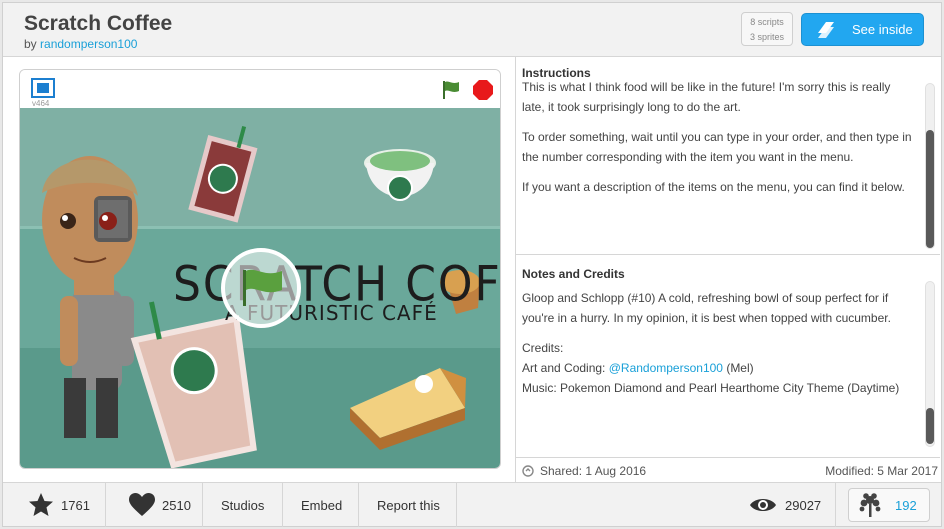 The image size is (944, 529). Describe the element at coordinates (483, 90) in the screenshot. I see `stop-icon` at that location.